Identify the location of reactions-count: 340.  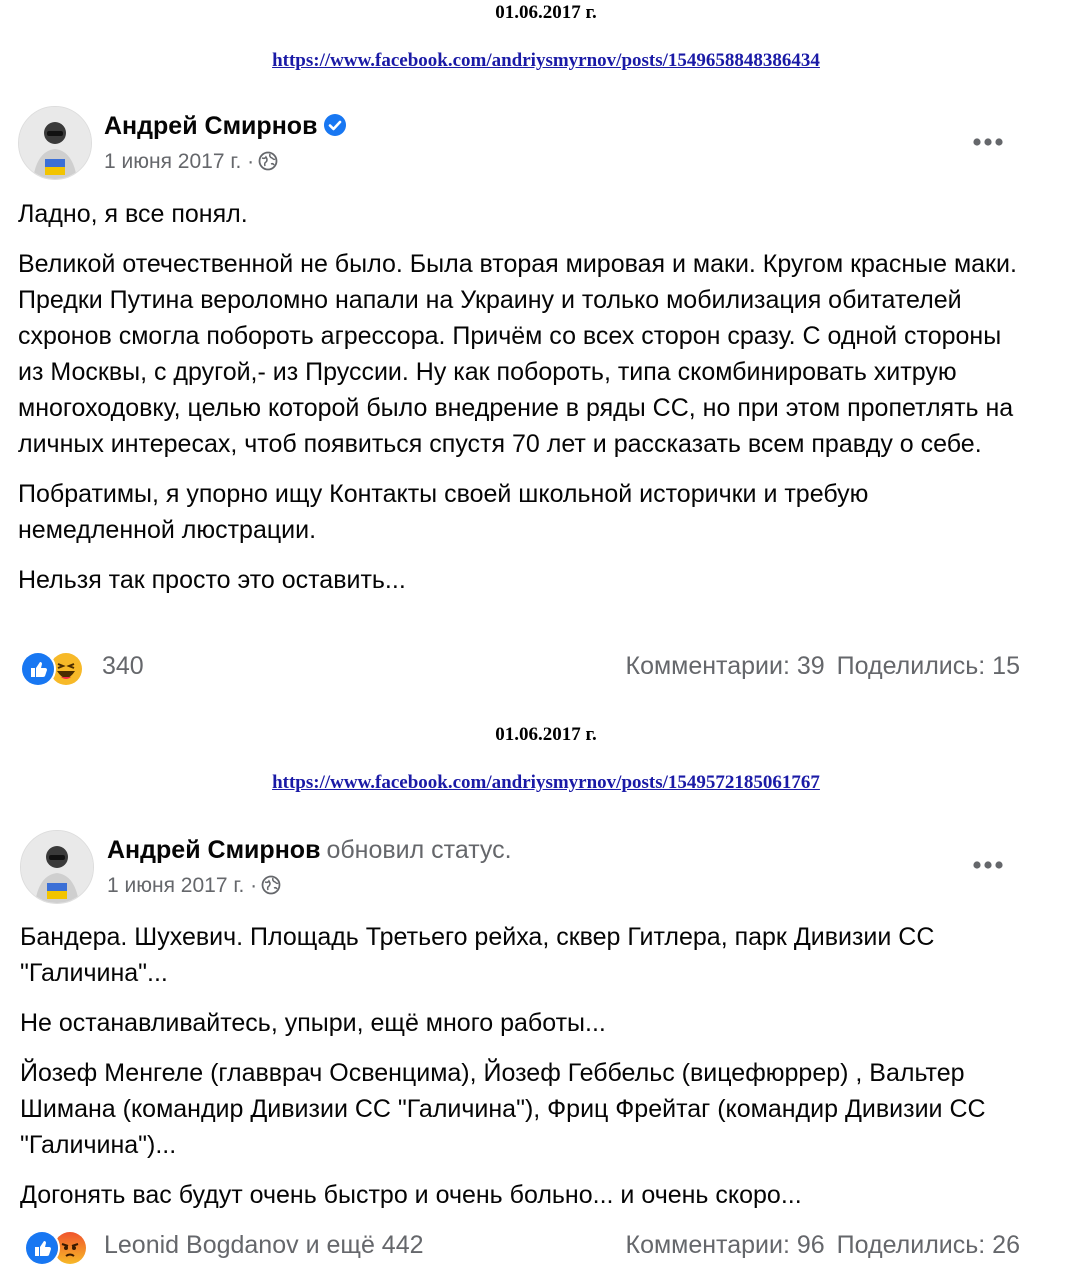
(123, 666).